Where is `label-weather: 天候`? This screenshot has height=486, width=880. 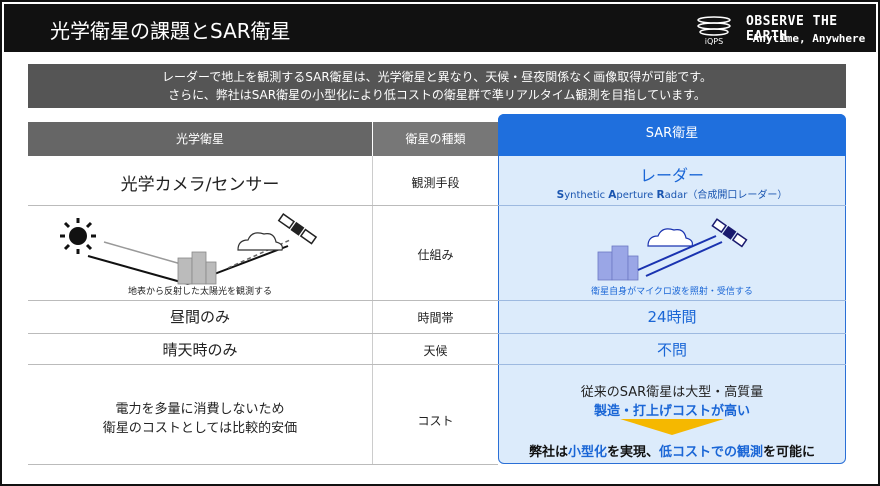 label-weather: 天候 is located at coordinates (435, 351).